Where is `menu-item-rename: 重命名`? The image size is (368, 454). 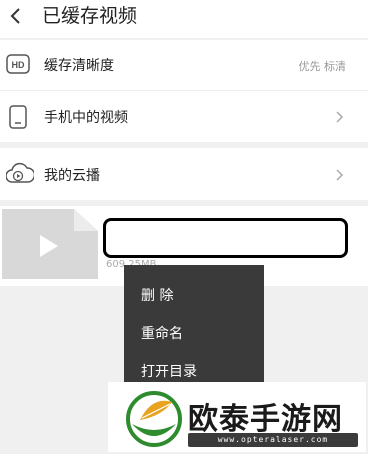
menu-item-rename: 重命名 is located at coordinates (162, 333).